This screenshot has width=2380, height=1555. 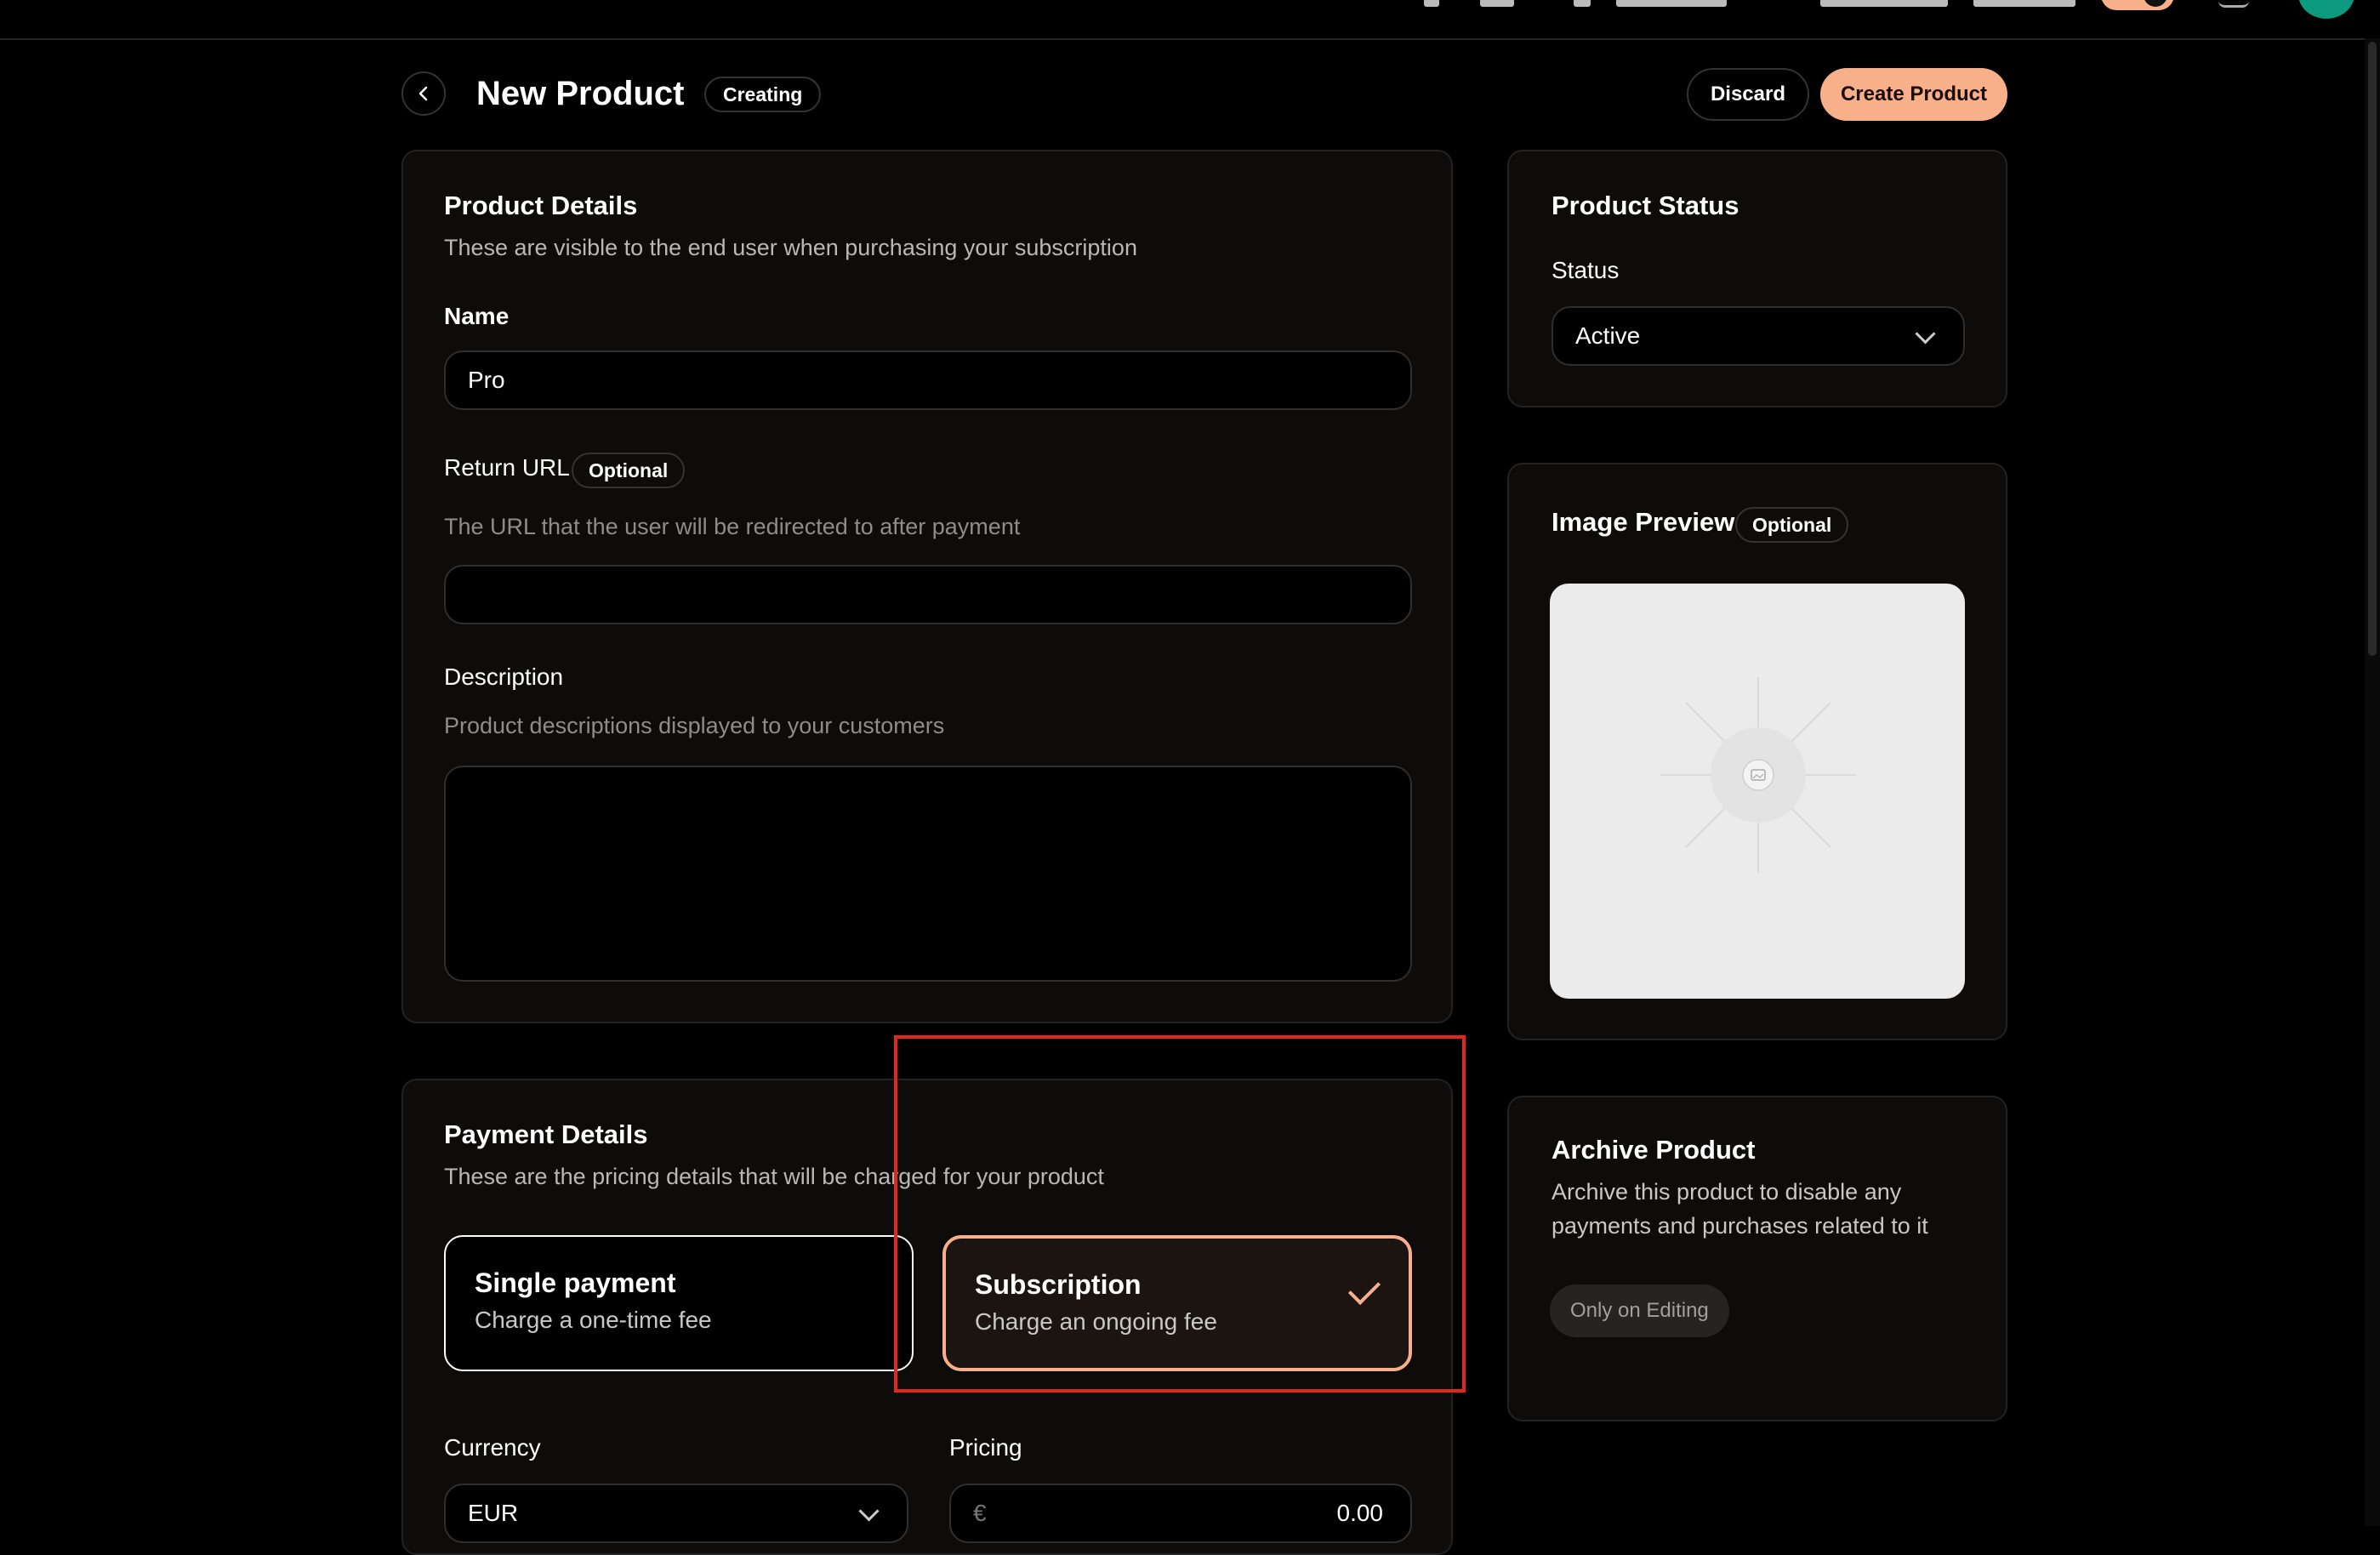 What do you see at coordinates (1190, 20) in the screenshot?
I see `top-navigation-bar` at bounding box center [1190, 20].